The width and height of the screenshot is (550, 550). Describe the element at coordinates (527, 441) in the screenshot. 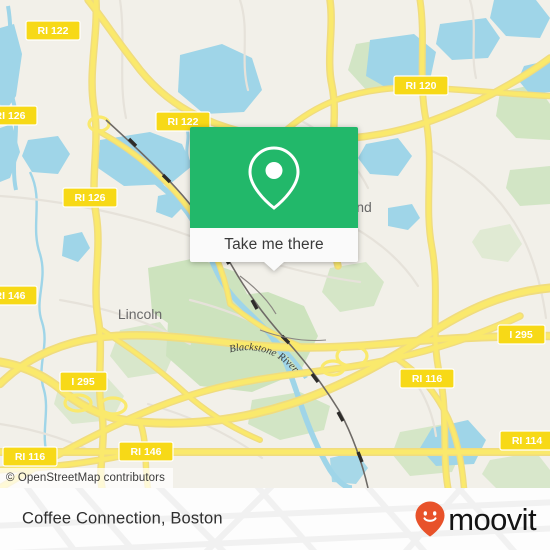

I see `svg-text: RI 114` at that location.